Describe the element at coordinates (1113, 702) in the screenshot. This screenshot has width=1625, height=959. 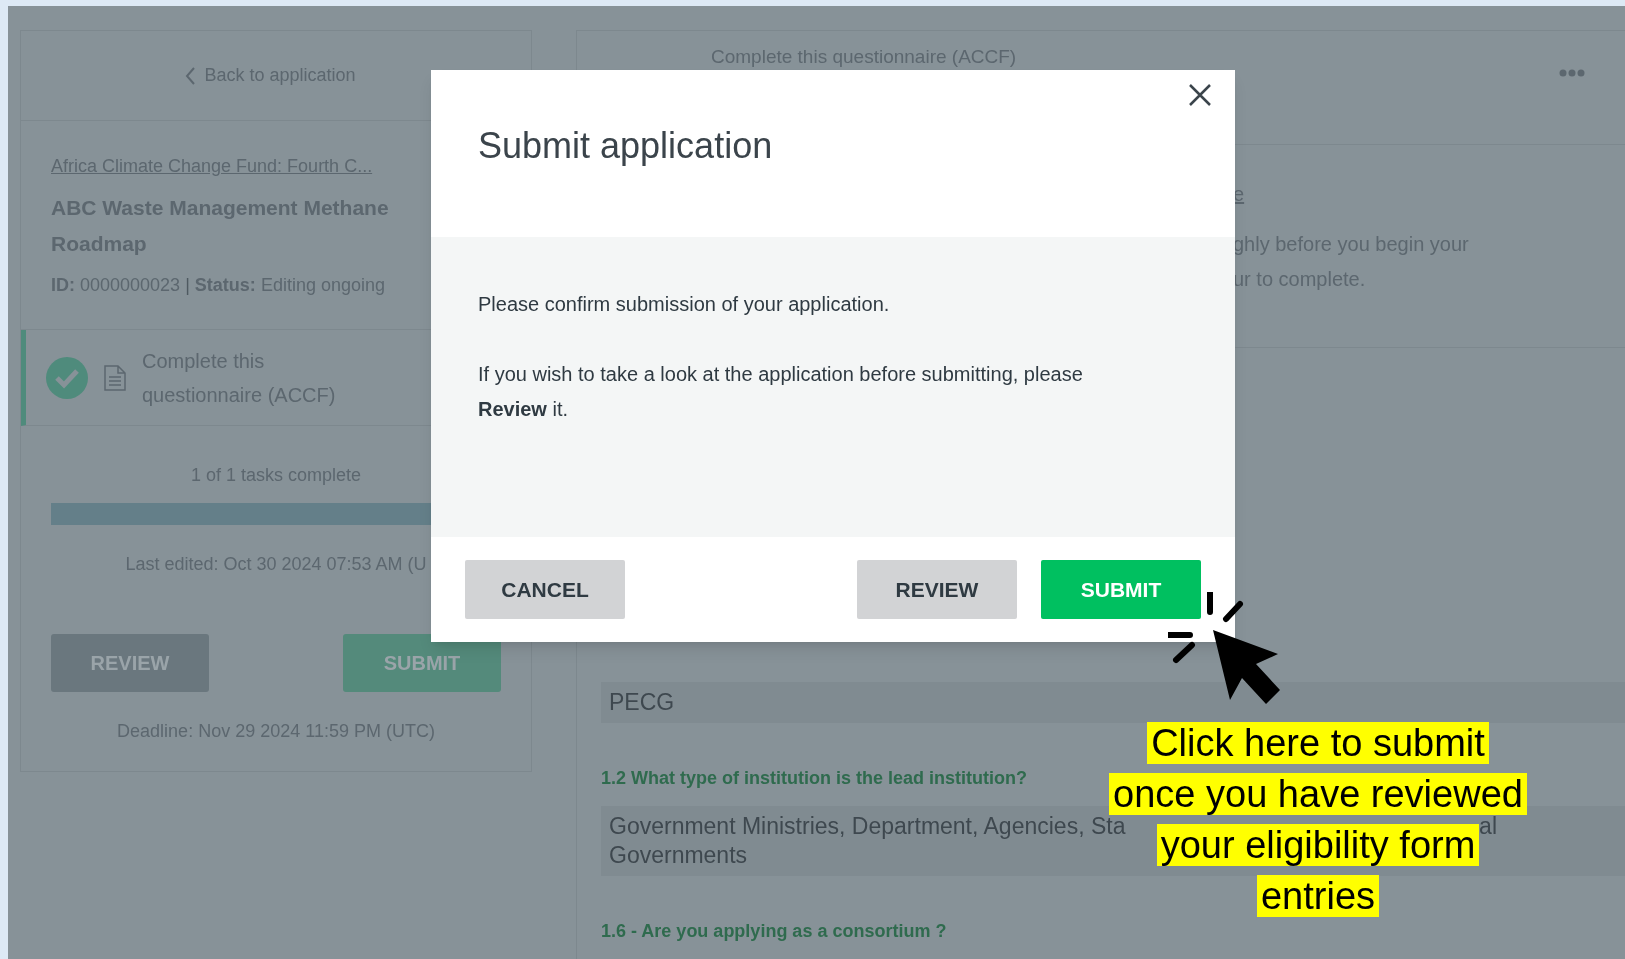
I see `answer-field: PECG` at that location.